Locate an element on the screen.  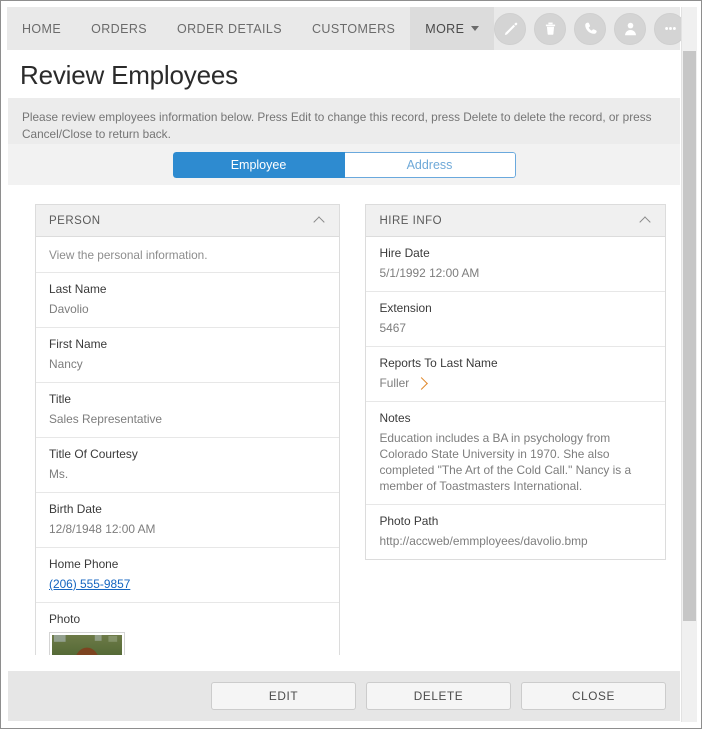
tab-label: Employee is located at coordinates (258, 164).